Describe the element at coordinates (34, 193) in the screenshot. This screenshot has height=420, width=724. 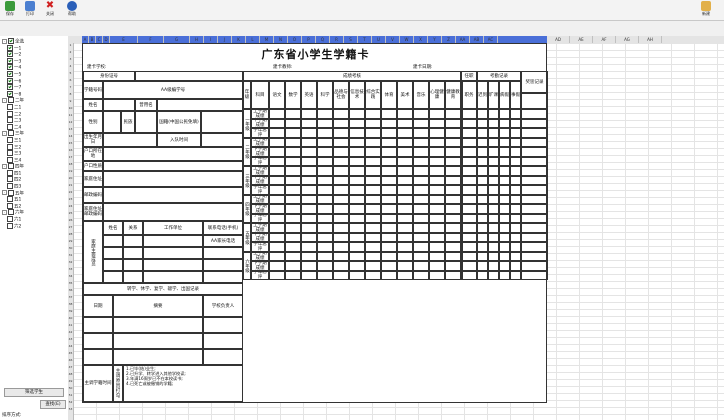
I see `tree-item: - 五年` at that location.